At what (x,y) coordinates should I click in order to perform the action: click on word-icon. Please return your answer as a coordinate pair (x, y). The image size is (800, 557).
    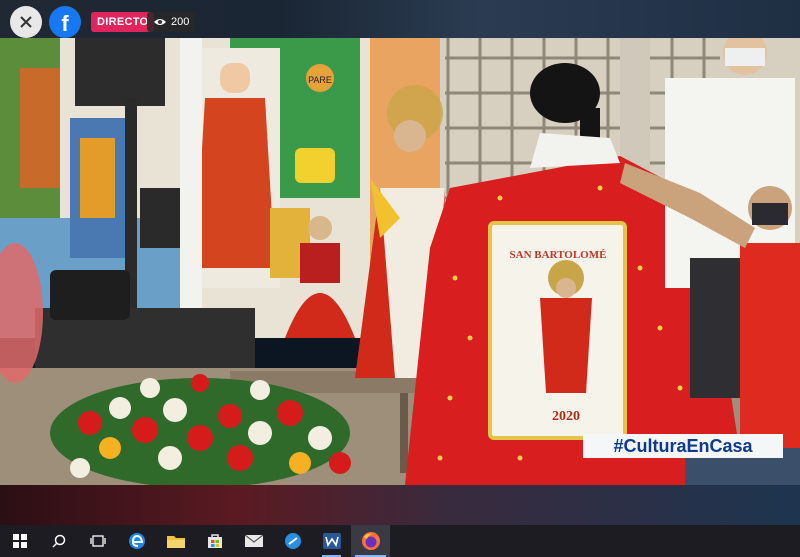
    Looking at the image, I should click on (331, 541).